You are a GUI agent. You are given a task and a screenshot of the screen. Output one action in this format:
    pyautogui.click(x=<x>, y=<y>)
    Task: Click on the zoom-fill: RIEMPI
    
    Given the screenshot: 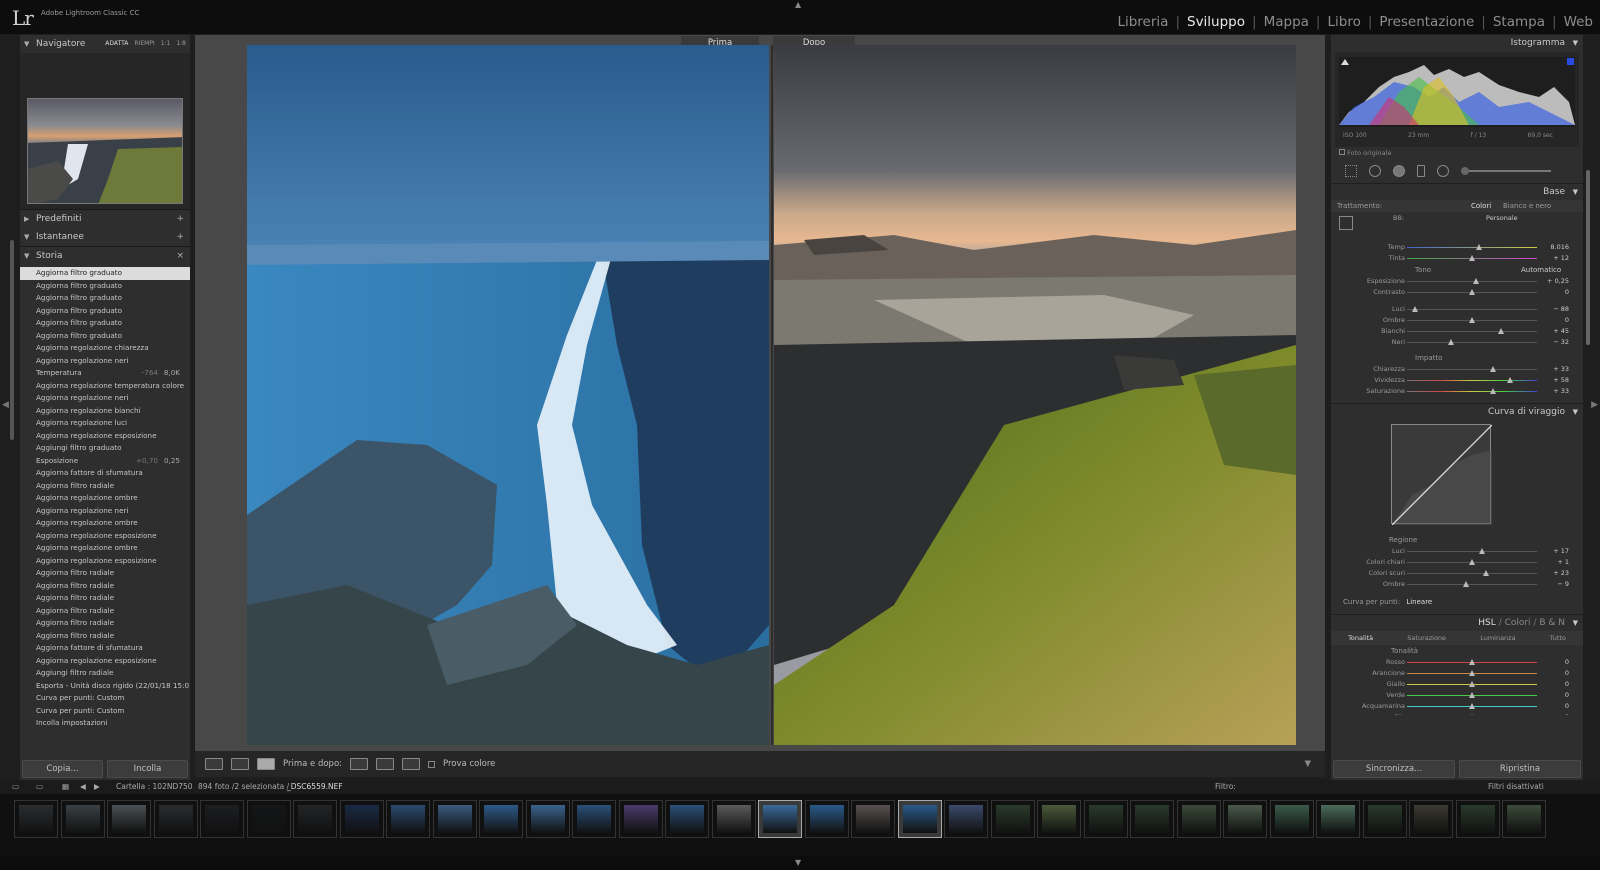 What is the action you would take?
    pyautogui.click(x=144, y=44)
    